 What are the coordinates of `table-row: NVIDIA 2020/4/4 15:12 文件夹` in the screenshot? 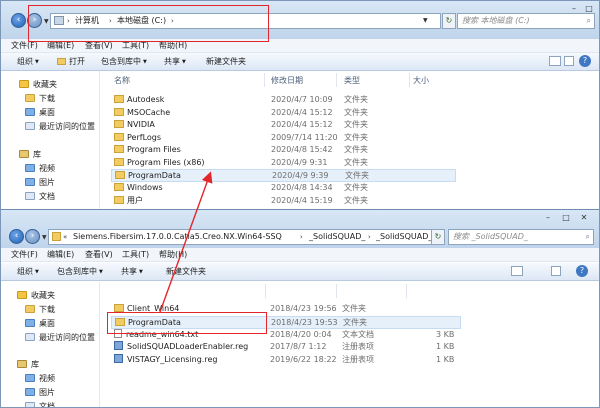 It's located at (283, 125).